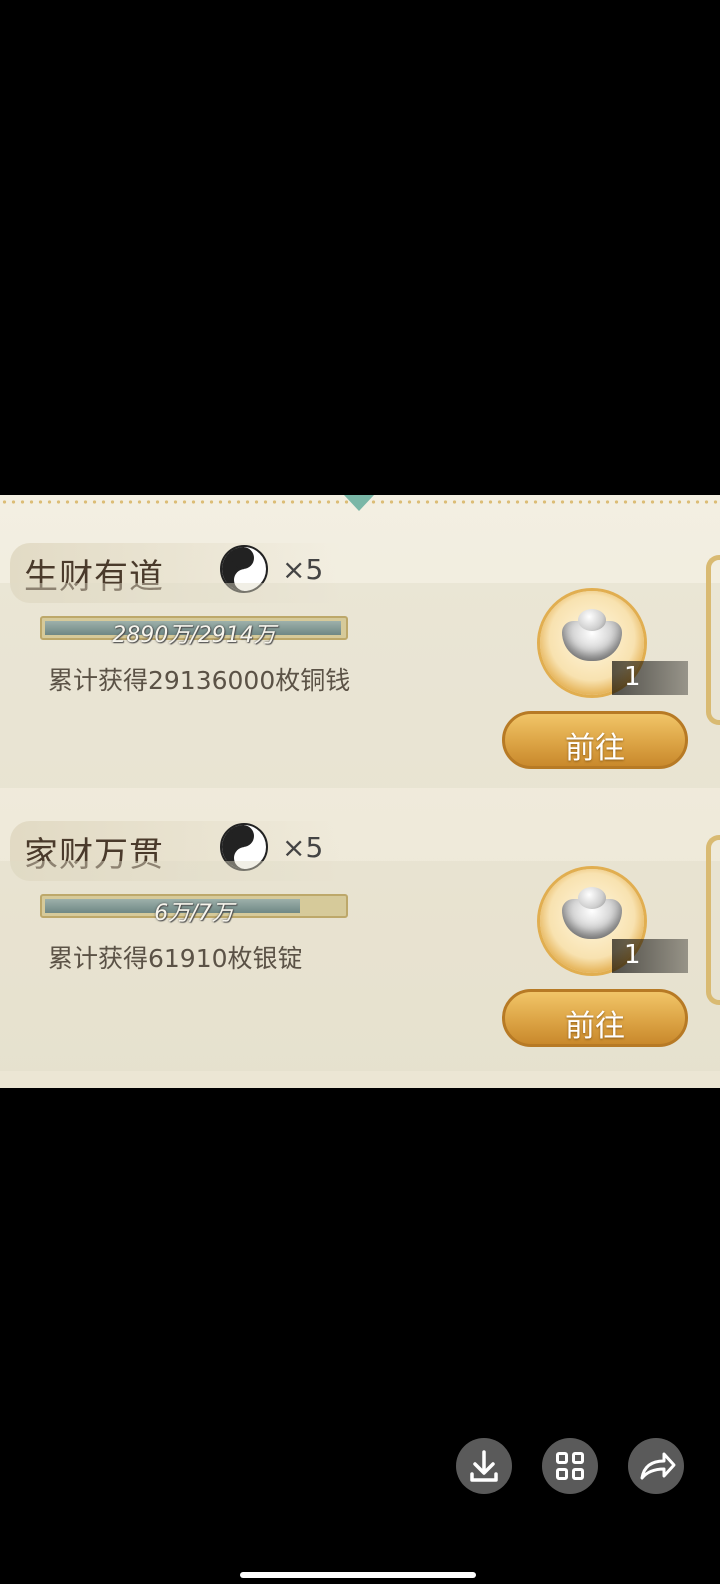 The image size is (720, 1584). I want to click on progress-bar: 6万/7万, so click(194, 910).